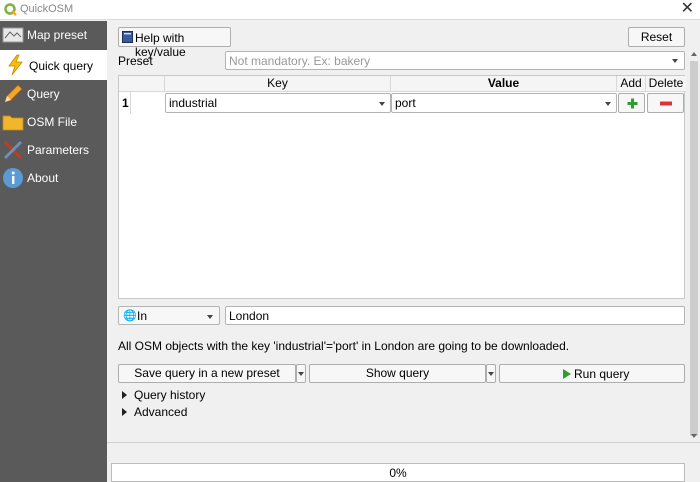  I want to click on progress-bar: 0%, so click(398, 472).